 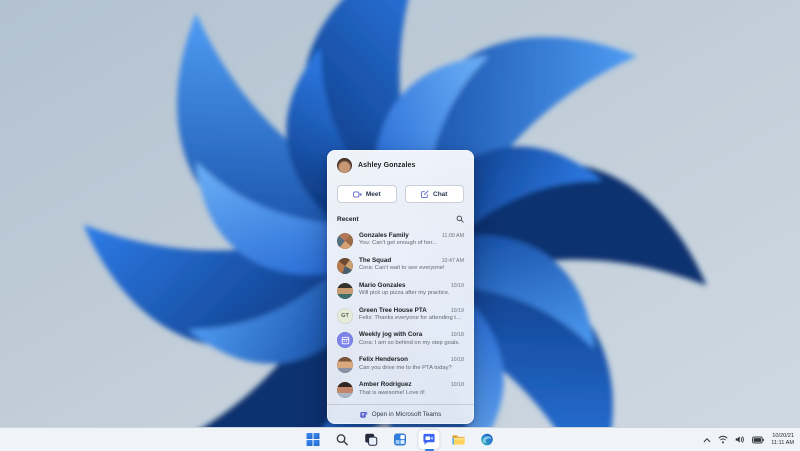 I want to click on flyout-actions: Meet Chat, so click(x=400, y=192).